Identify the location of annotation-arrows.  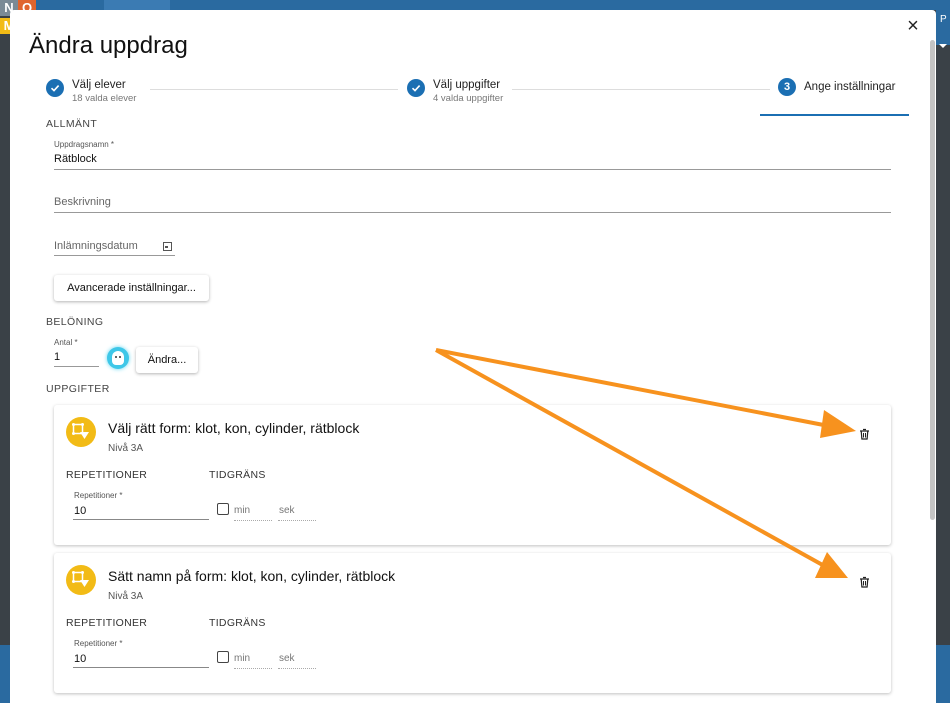
(645, 463).